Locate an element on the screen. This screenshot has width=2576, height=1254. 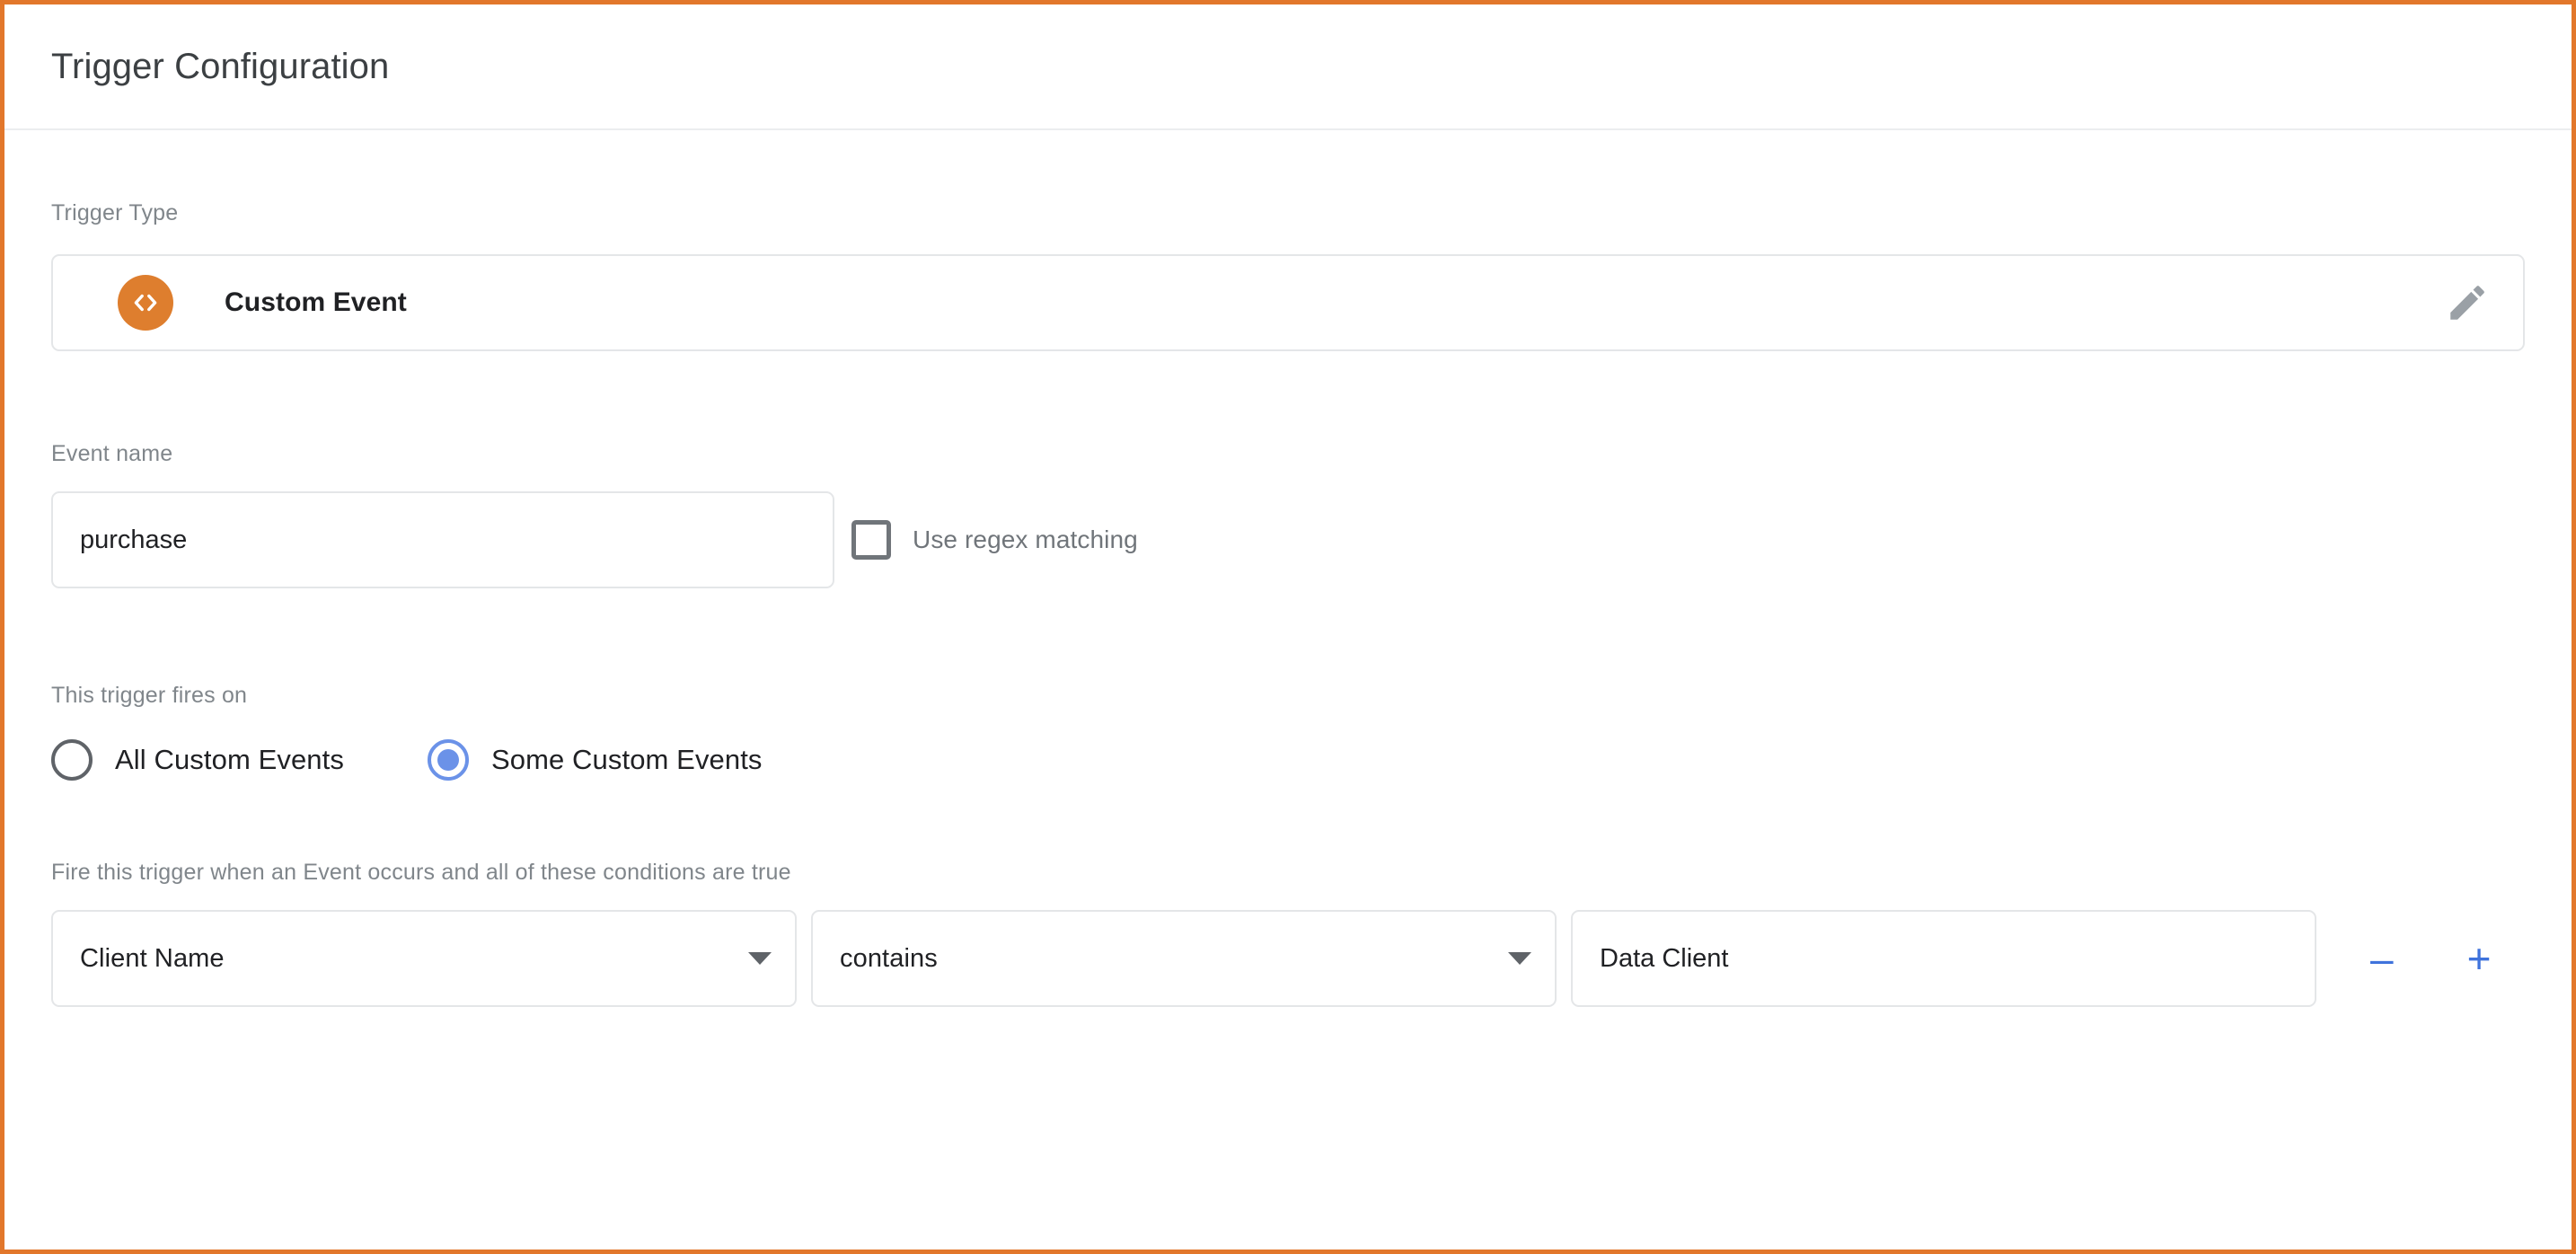
radio-some-custom-events: Some Custom Events is located at coordinates (595, 760).